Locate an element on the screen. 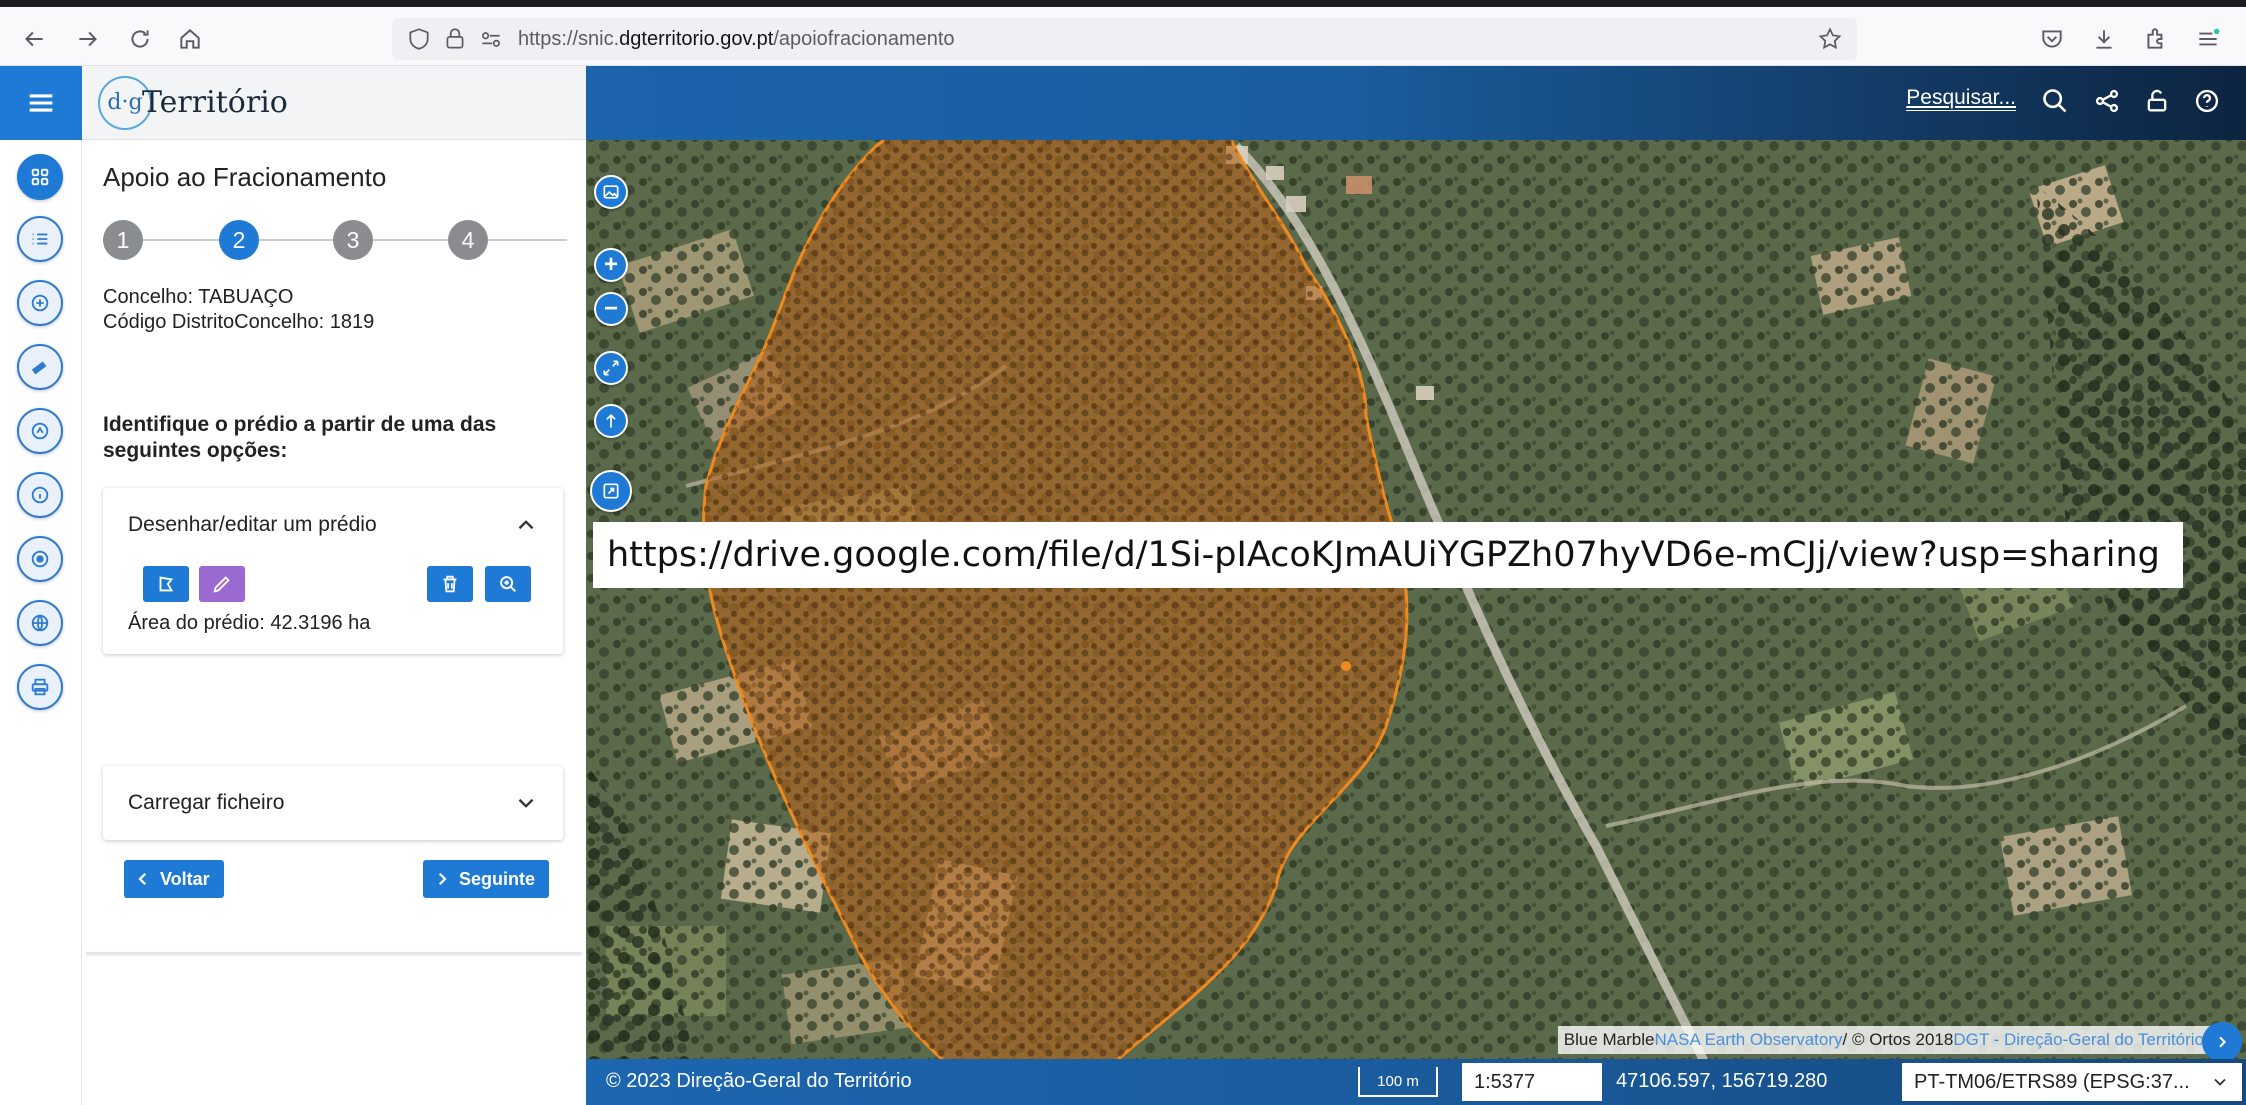  extensions-icon is located at coordinates (2156, 39).